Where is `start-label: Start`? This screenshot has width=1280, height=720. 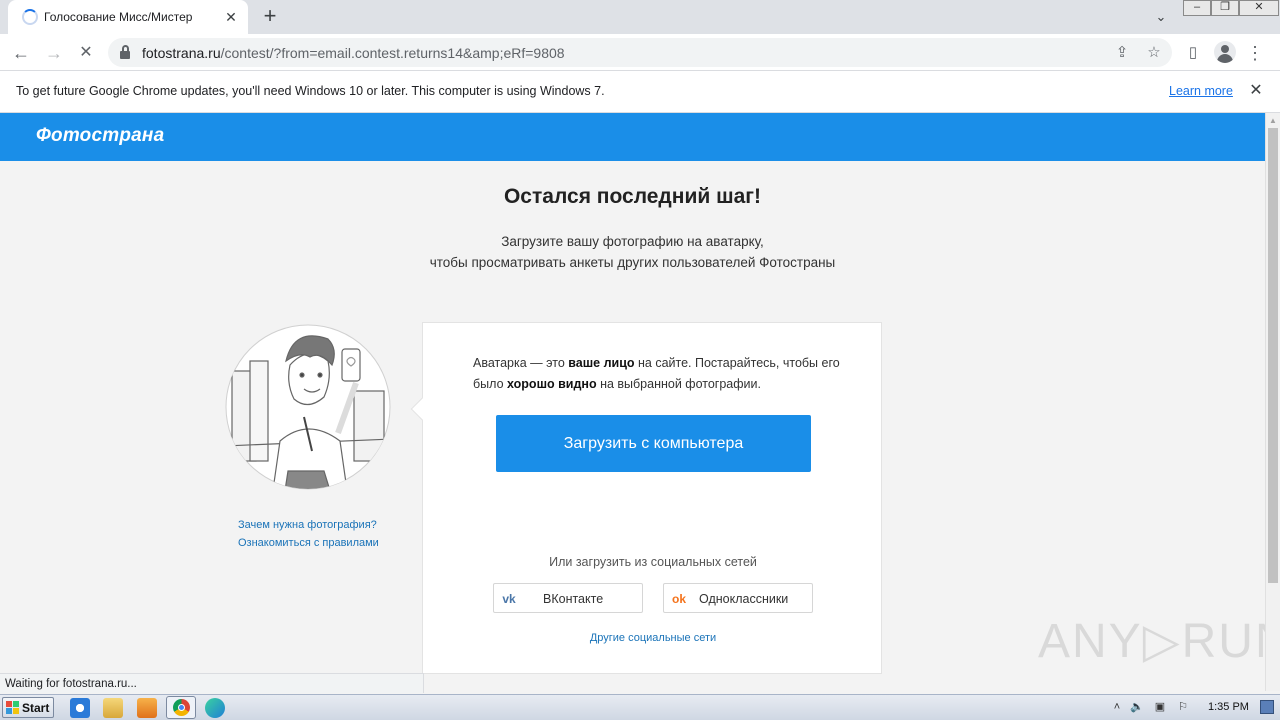 start-label: Start is located at coordinates (36, 708).